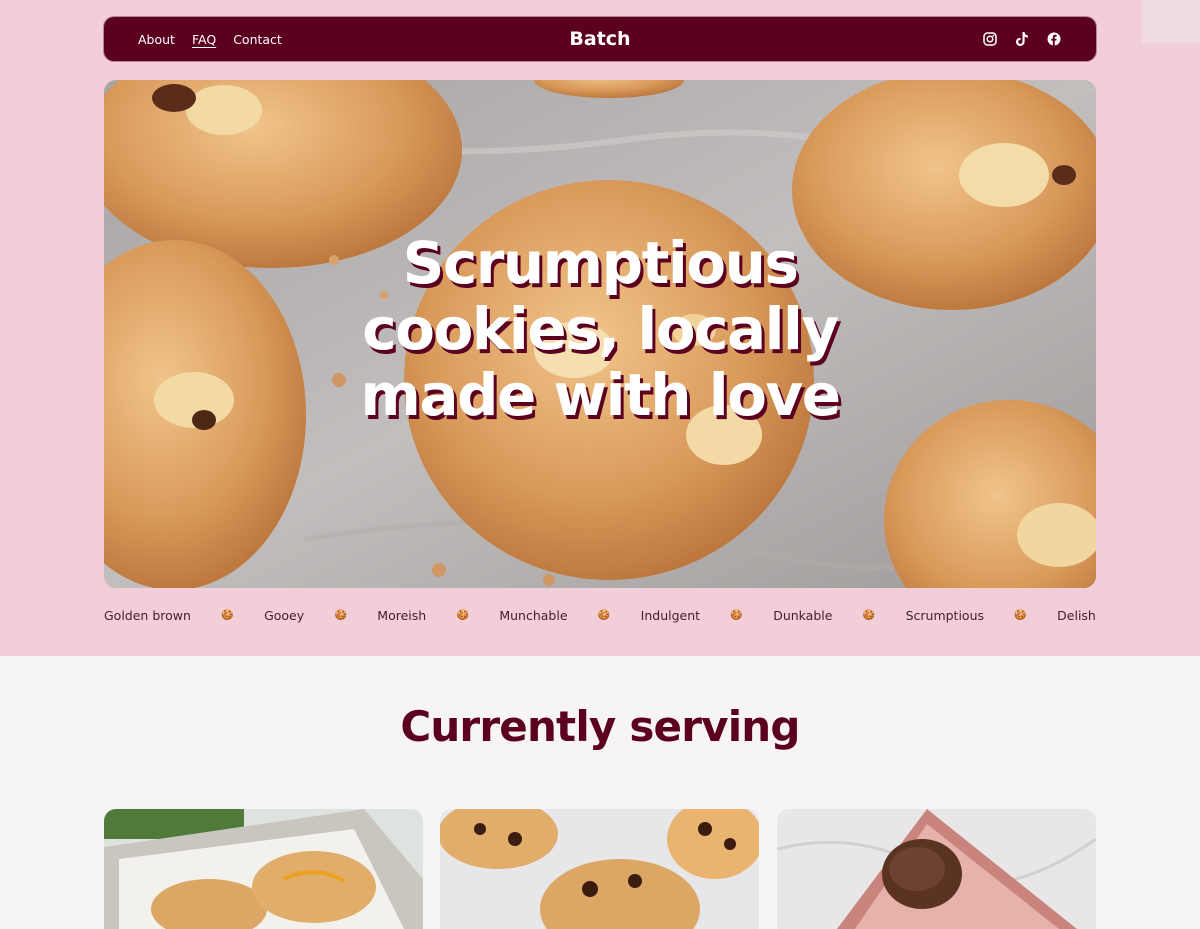 The image size is (1200, 929). Describe the element at coordinates (1171, 21) in the screenshot. I see `corner-widget` at that location.